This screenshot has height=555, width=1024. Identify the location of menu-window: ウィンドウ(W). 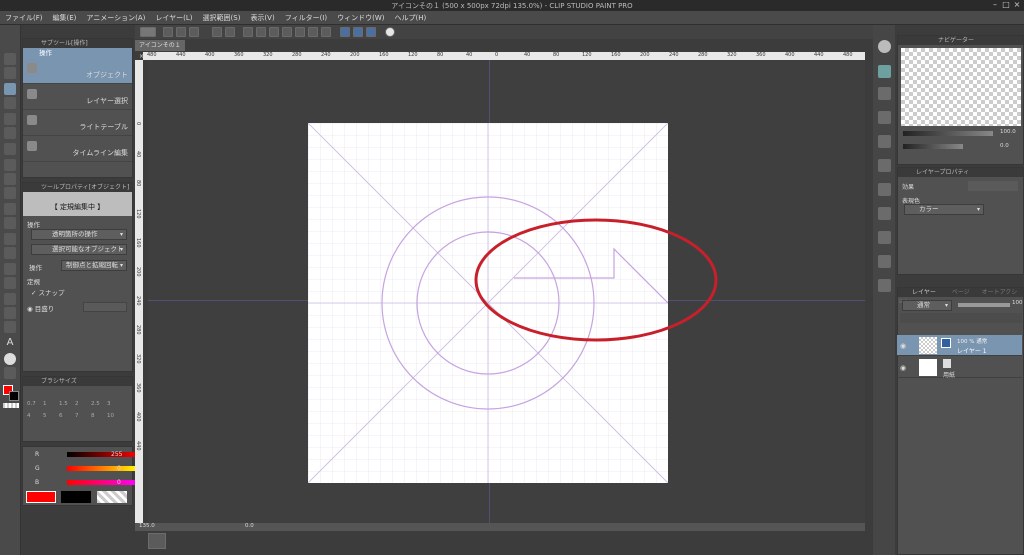
(360, 18).